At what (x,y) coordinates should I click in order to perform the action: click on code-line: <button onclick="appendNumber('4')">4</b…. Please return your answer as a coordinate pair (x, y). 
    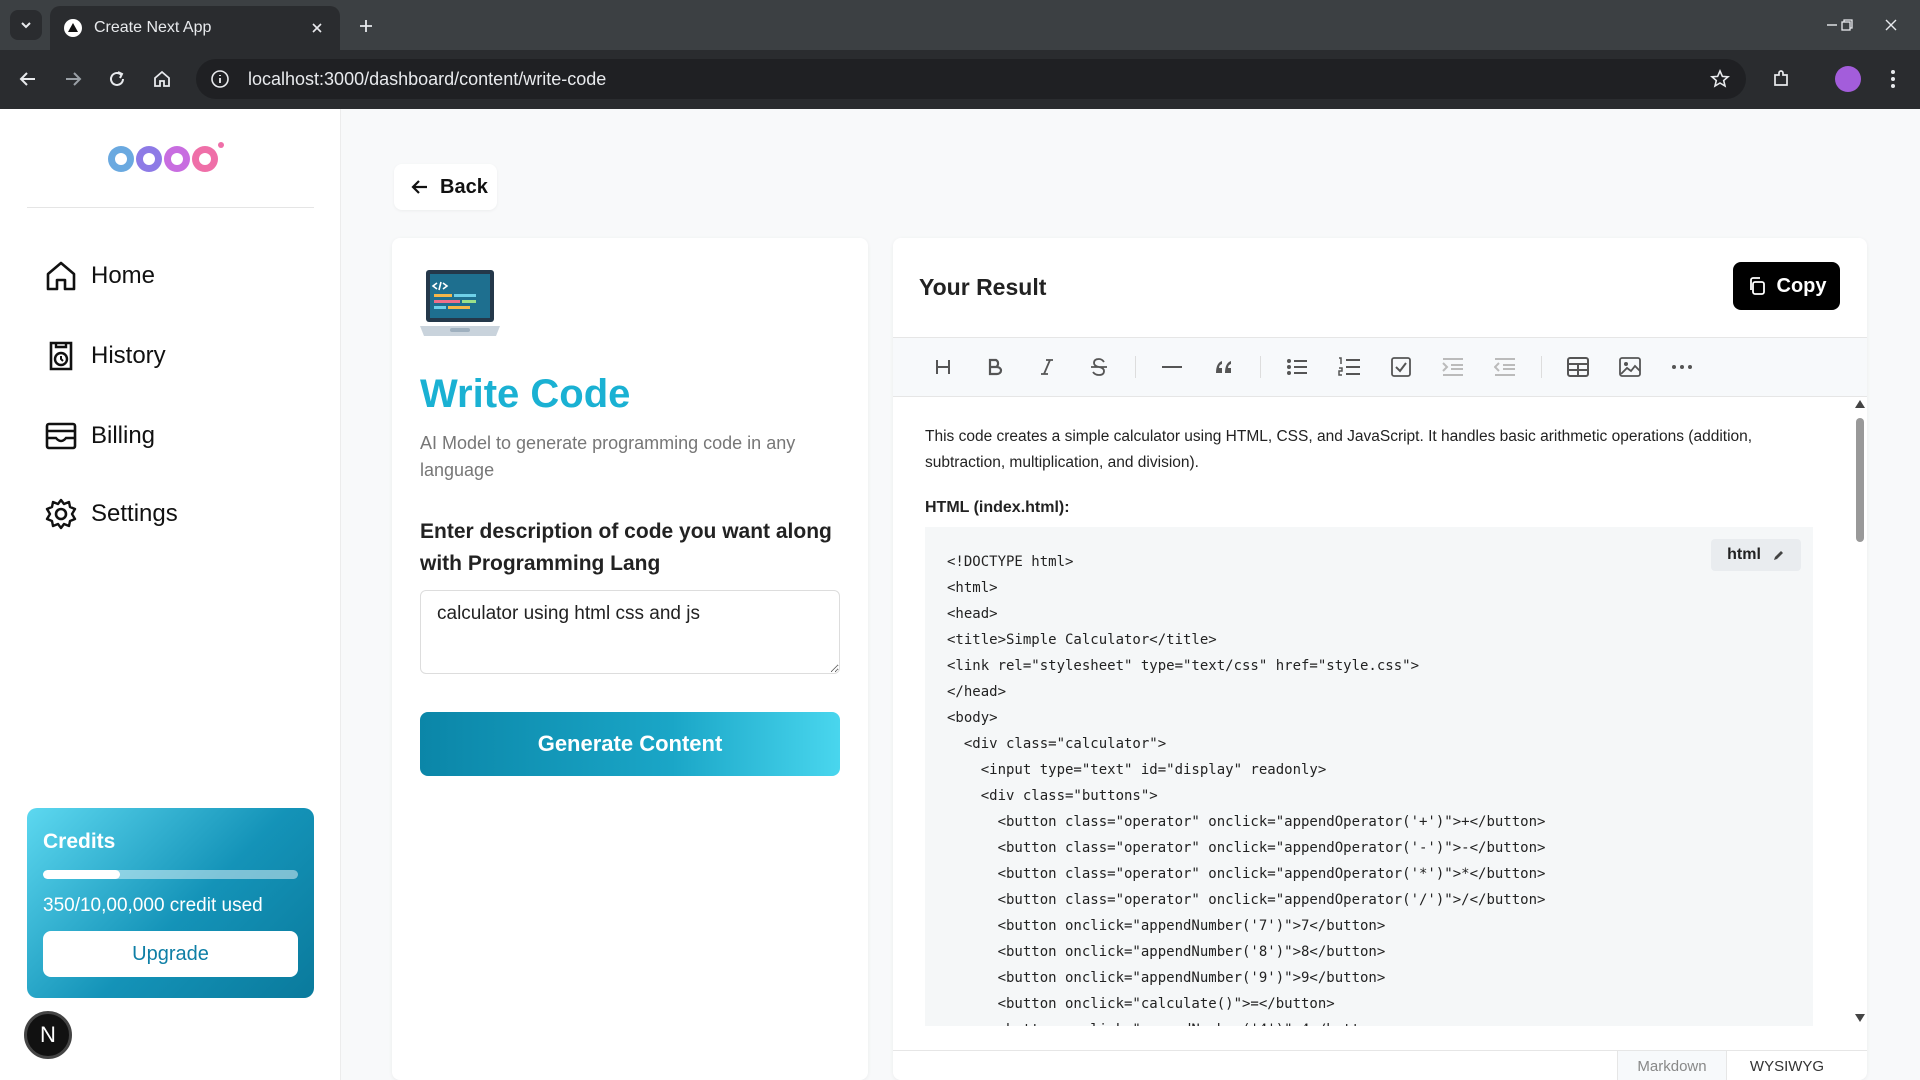
    Looking at the image, I should click on (1369, 1021).